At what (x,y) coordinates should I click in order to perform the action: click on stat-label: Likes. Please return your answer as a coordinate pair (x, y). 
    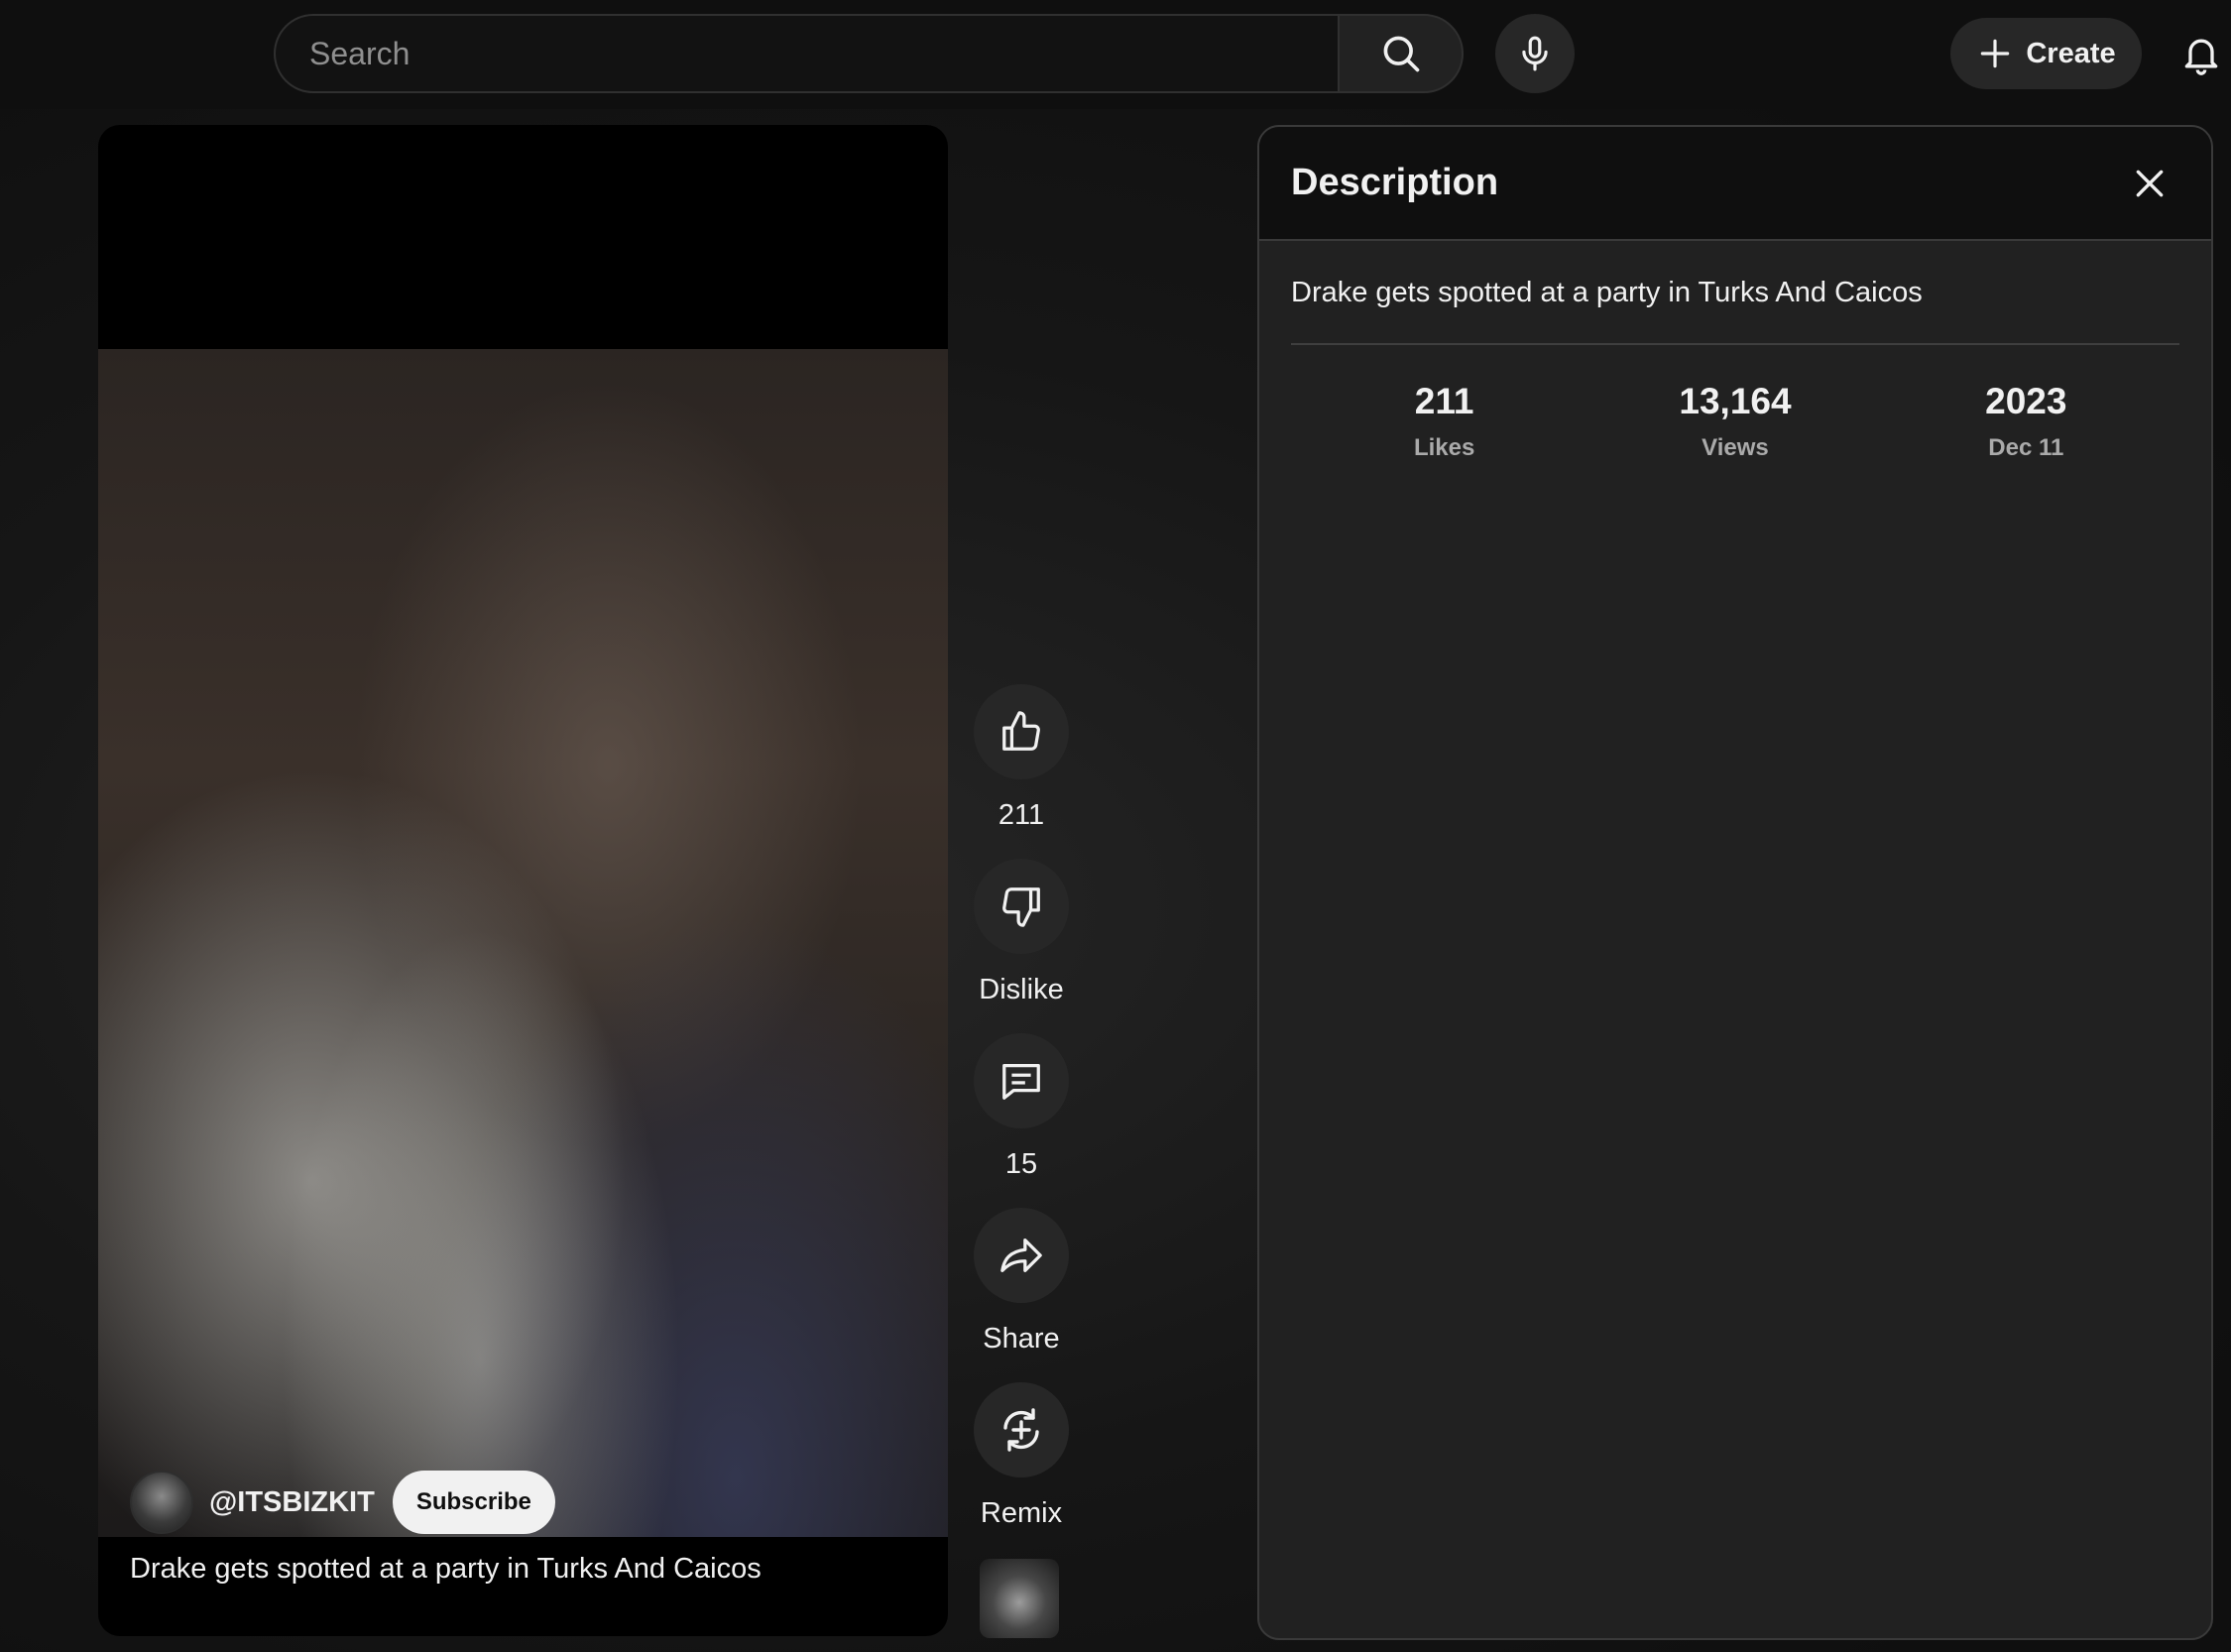
    Looking at the image, I should click on (1444, 447).